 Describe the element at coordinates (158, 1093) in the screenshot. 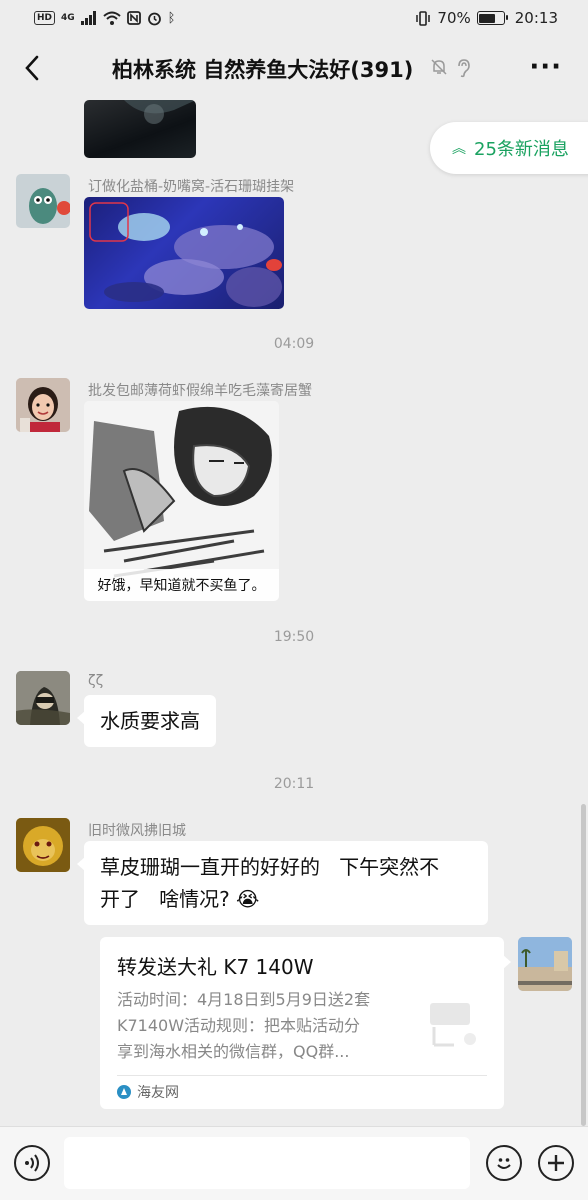

I see `card-source-label: 海友网` at that location.